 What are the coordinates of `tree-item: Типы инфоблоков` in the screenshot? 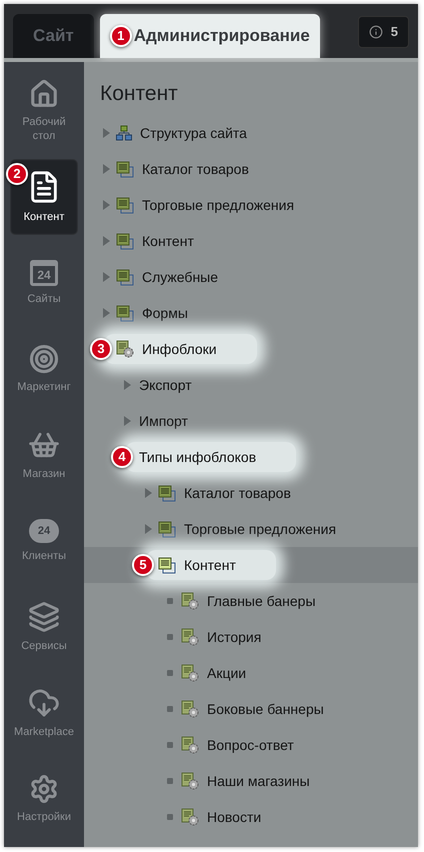 It's located at (210, 457).